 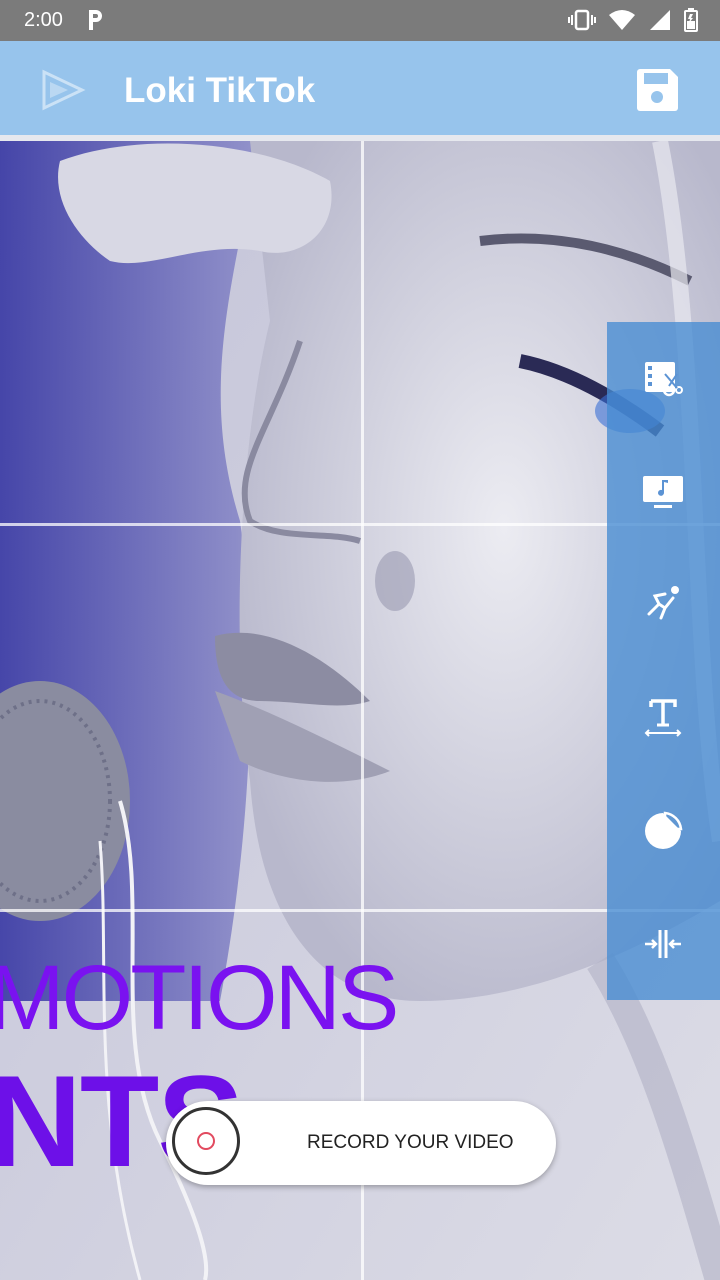 I want to click on speed-icon, so click(x=663, y=604).